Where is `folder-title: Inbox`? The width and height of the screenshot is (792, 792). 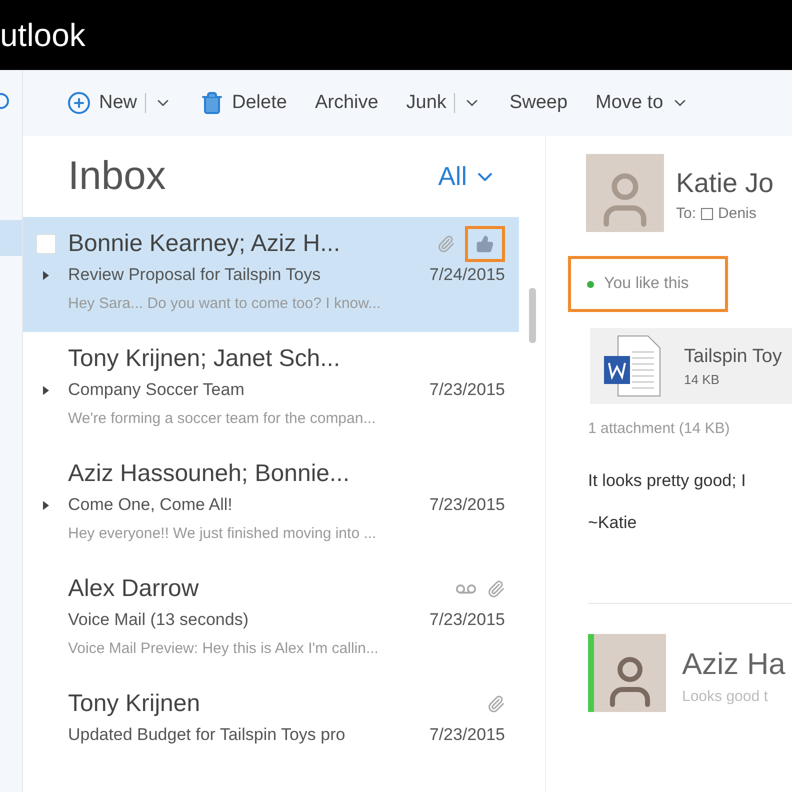
folder-title: Inbox is located at coordinates (117, 177).